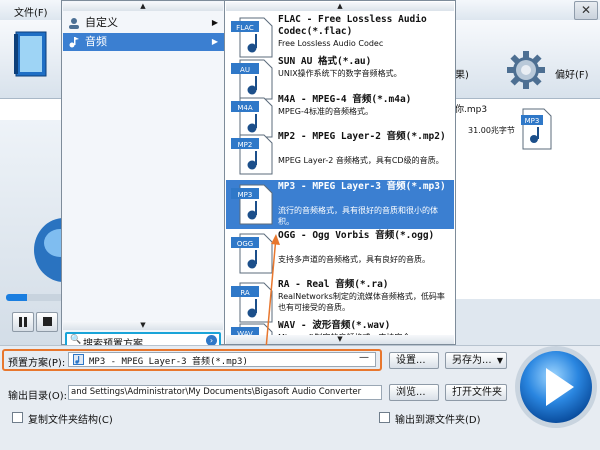  What do you see at coordinates (325, 61) in the screenshot?
I see `format-title: SUN AU 格式(*.au)` at bounding box center [325, 61].